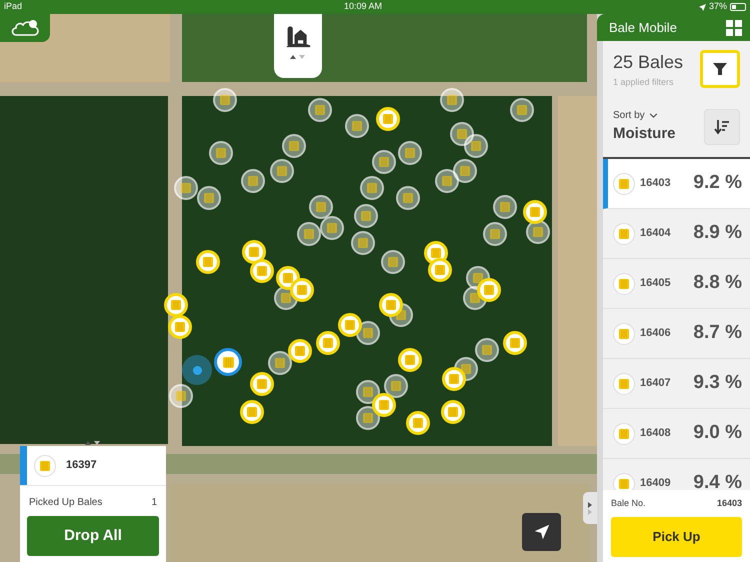  I want to click on bale-no-label: Bale No., so click(628, 503).